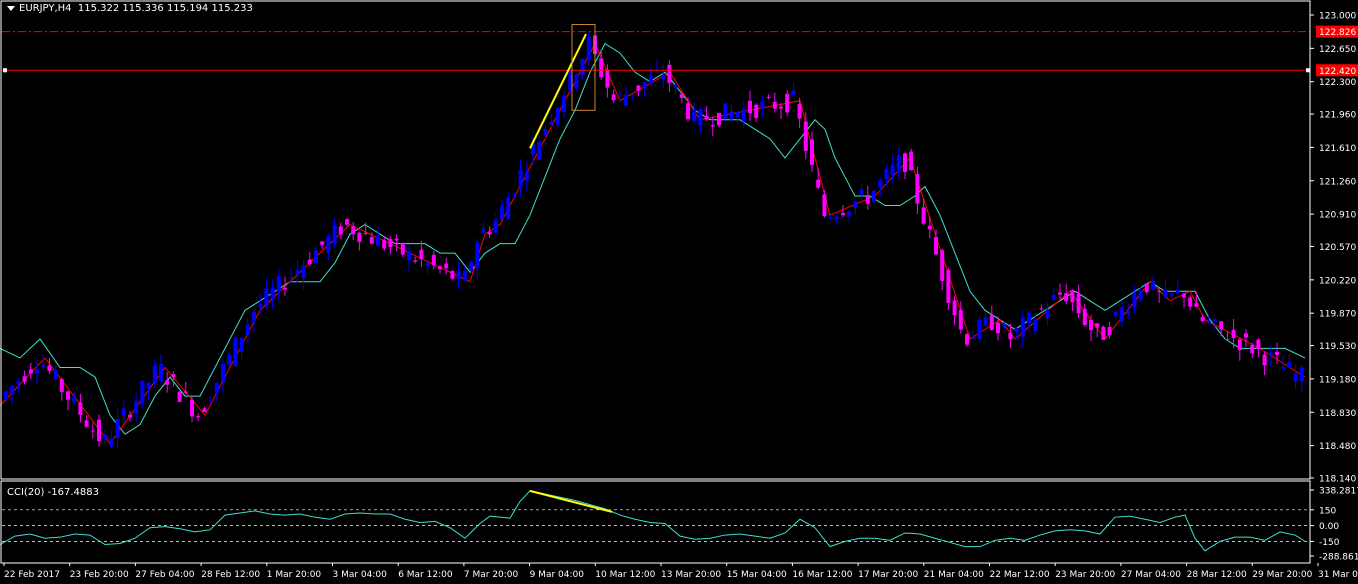 Image resolution: width=1358 pixels, height=584 pixels. I want to click on line-handle-right, so click(1308, 70).